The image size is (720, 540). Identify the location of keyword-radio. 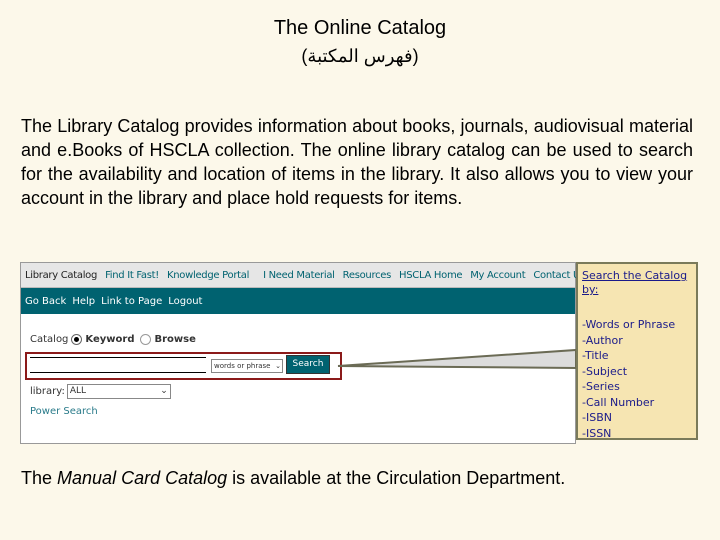
(77, 339).